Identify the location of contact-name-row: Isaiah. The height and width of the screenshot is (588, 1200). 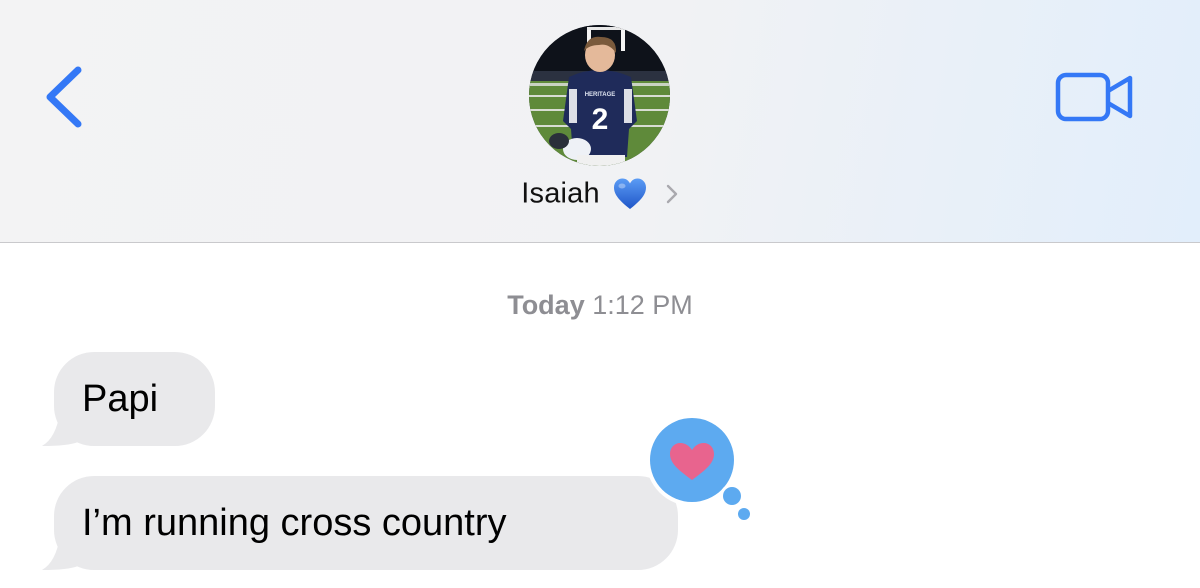
(600, 198).